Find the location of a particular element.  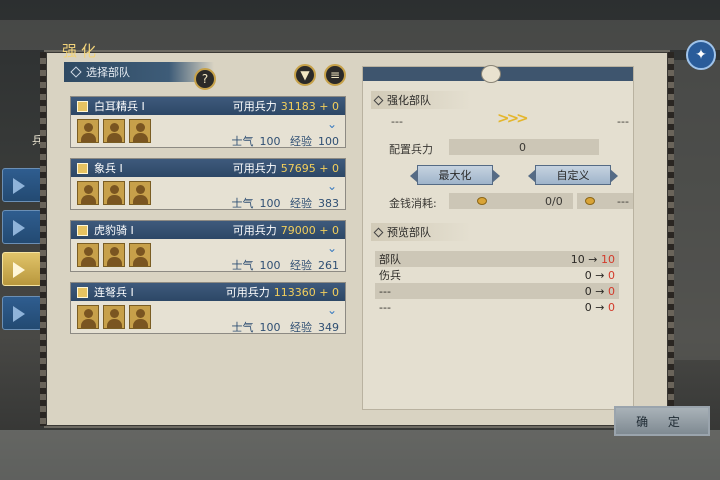

unit-header: 连弩兵 I 可用兵力 113360 + 0 is located at coordinates (208, 292).